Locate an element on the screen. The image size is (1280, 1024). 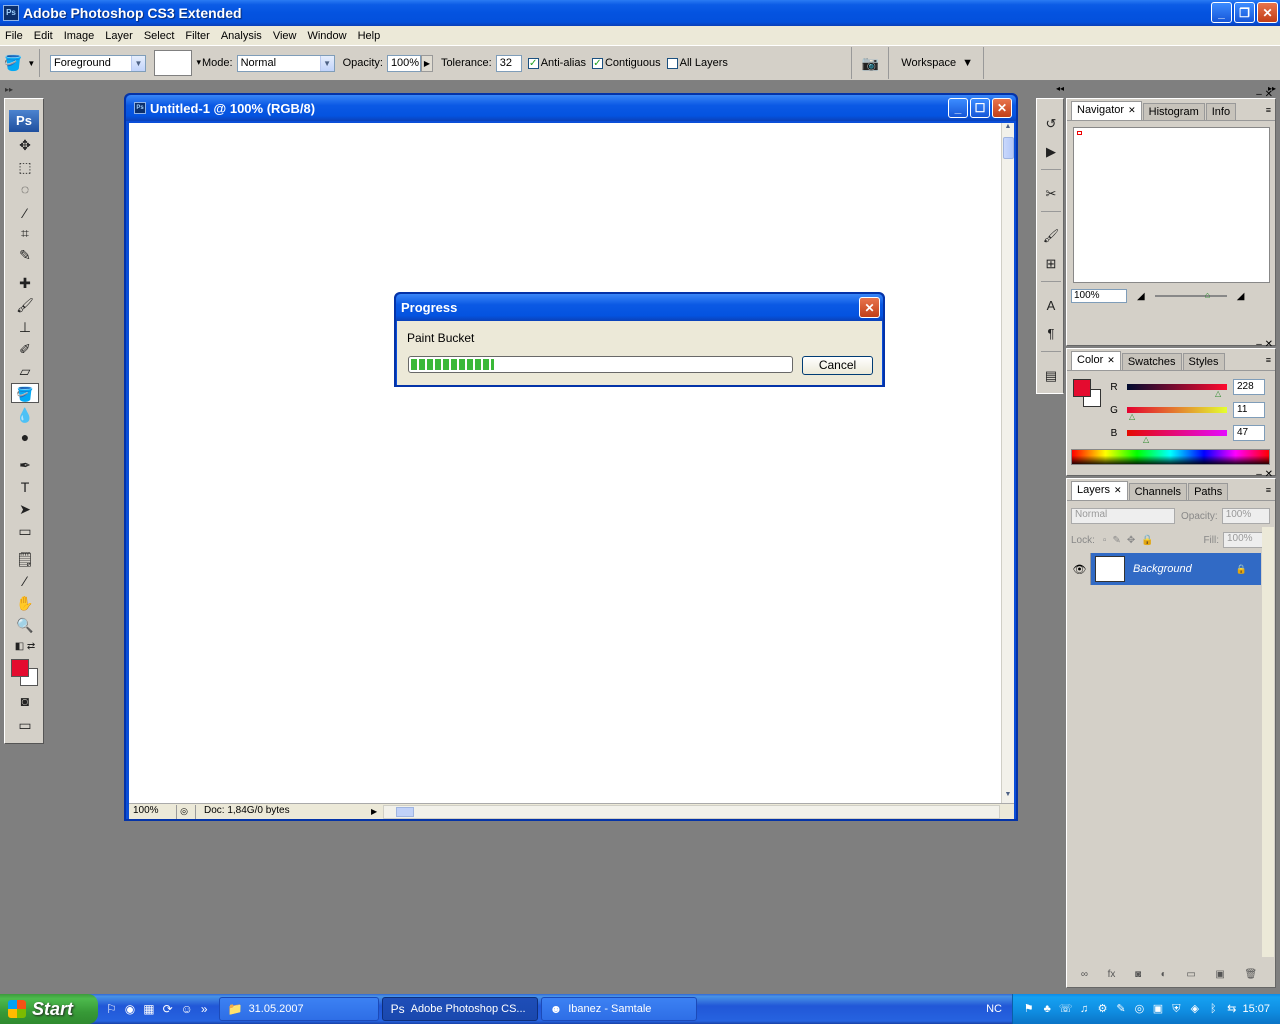
zoom-in-icon: ◢ is located at coordinates (1241, 296).